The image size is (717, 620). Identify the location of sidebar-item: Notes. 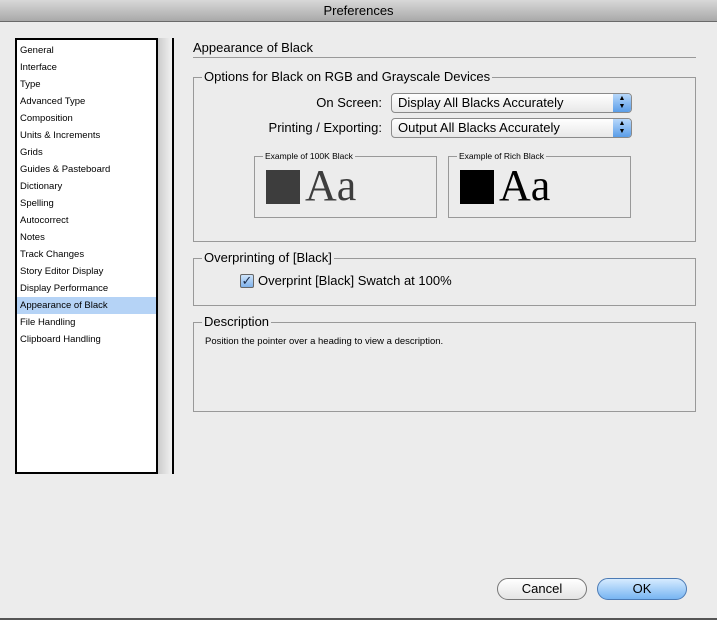
(86, 237).